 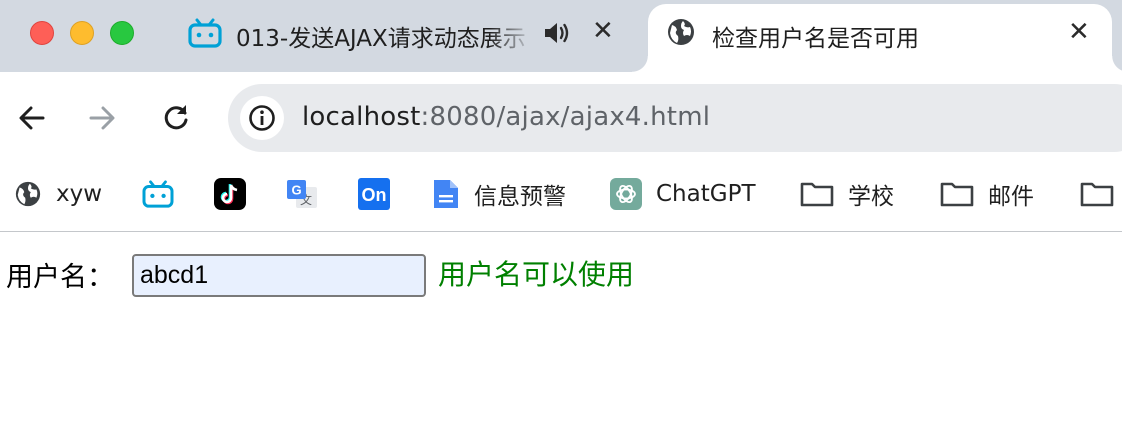 I want to click on bookmark-bilibili, so click(x=158, y=194).